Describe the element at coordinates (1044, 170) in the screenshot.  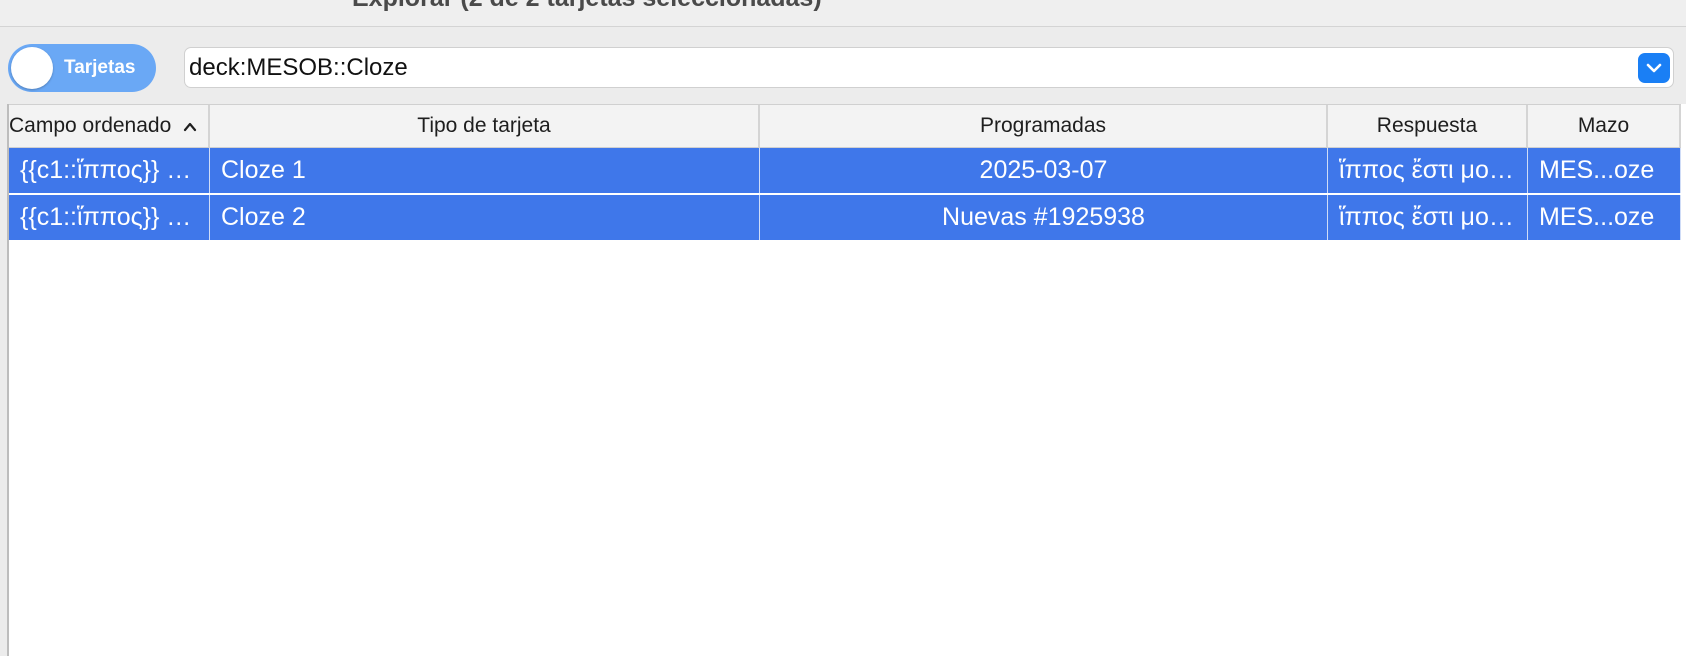
I see `cell-due: 2025-03-07` at that location.